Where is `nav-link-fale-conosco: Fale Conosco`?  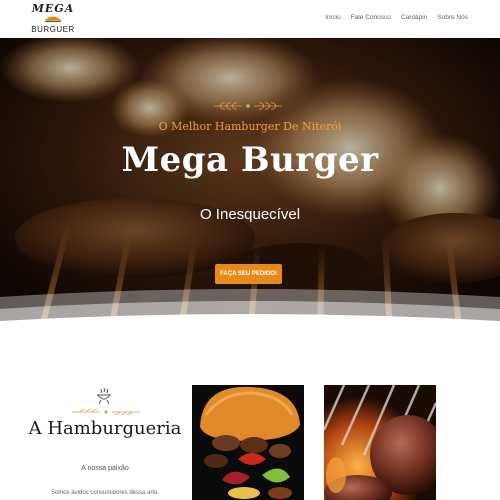
nav-link-fale-conosco: Fale Conosco is located at coordinates (371, 17).